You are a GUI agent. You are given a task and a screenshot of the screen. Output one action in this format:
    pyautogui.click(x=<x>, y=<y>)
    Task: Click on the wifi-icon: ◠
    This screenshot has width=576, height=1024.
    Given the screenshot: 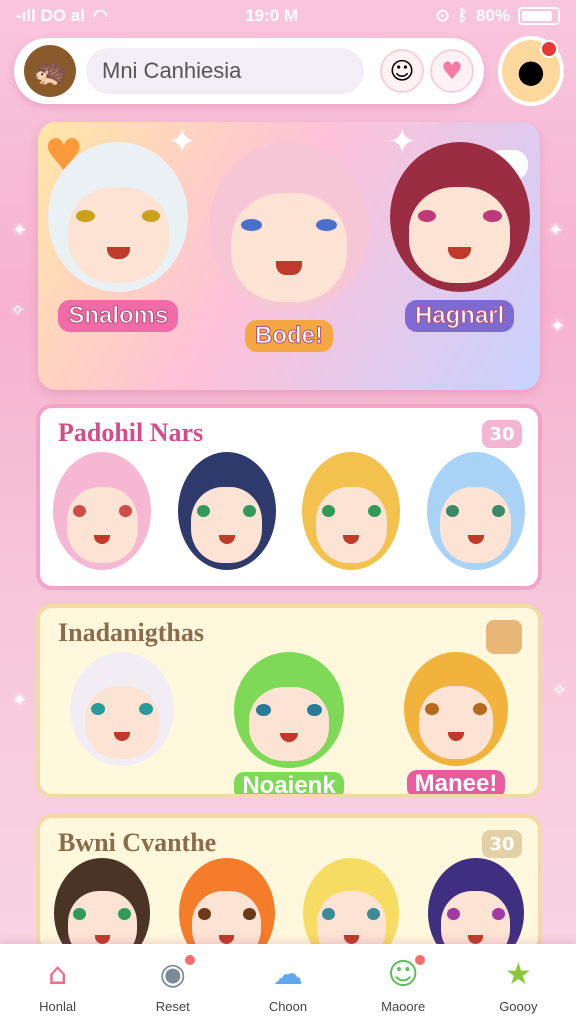 What is the action you would take?
    pyautogui.click(x=100, y=15)
    